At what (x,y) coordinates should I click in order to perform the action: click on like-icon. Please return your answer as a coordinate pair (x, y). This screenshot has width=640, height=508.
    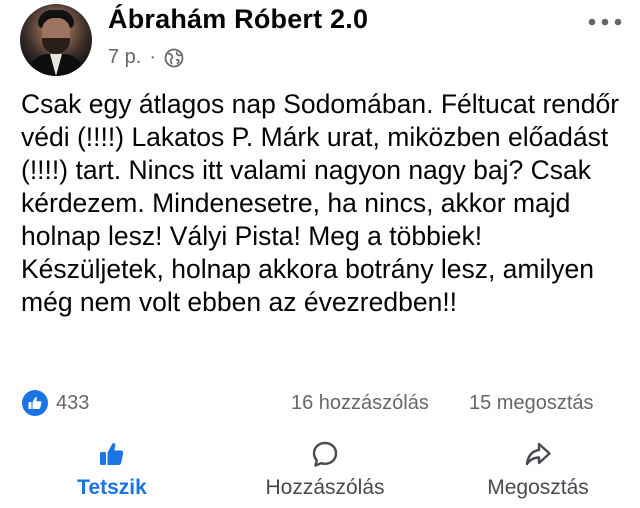
    Looking at the image, I should click on (35, 403).